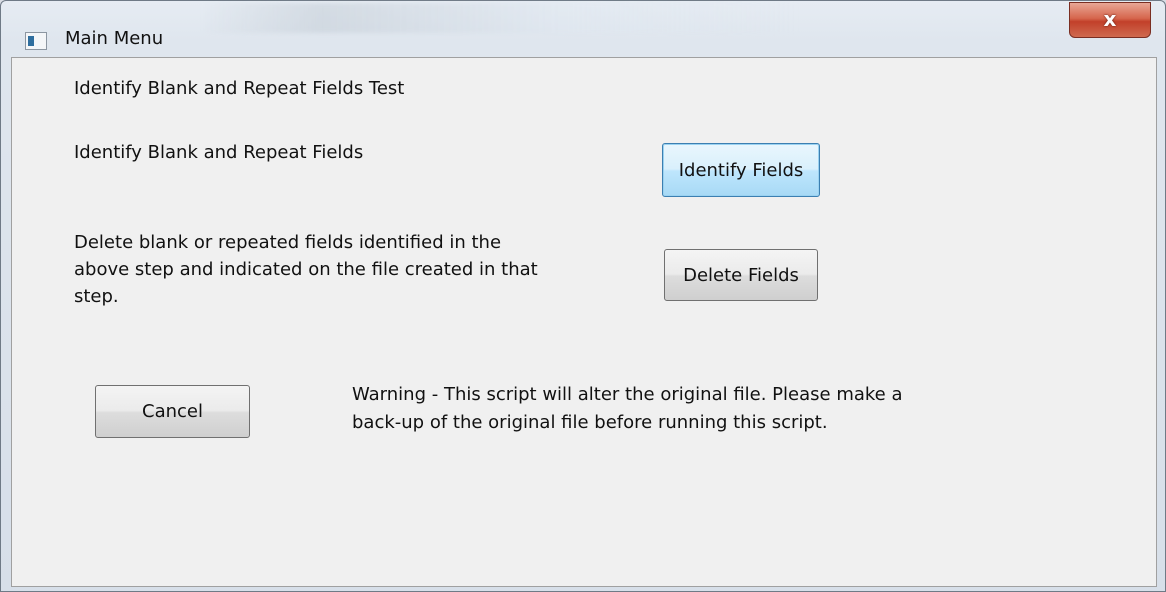 The width and height of the screenshot is (1166, 592). What do you see at coordinates (172, 411) in the screenshot?
I see `cancel-button: Cancel` at bounding box center [172, 411].